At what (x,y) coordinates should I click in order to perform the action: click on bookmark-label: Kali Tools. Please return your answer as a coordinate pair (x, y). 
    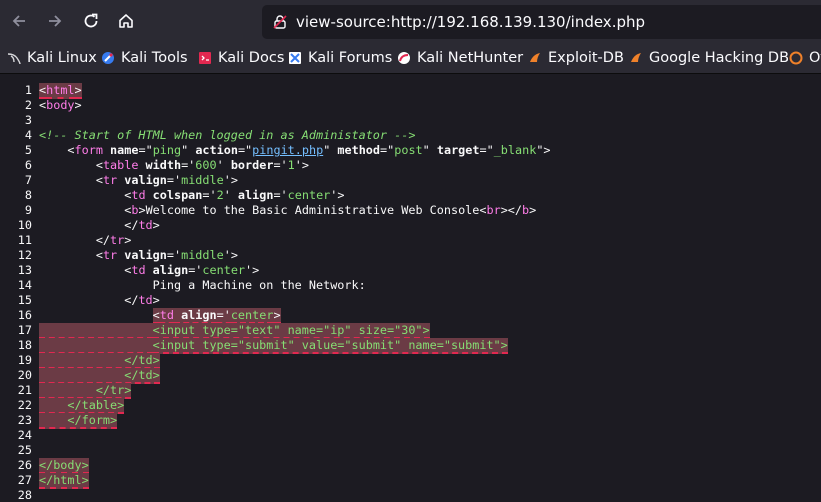
    Looking at the image, I should click on (154, 58).